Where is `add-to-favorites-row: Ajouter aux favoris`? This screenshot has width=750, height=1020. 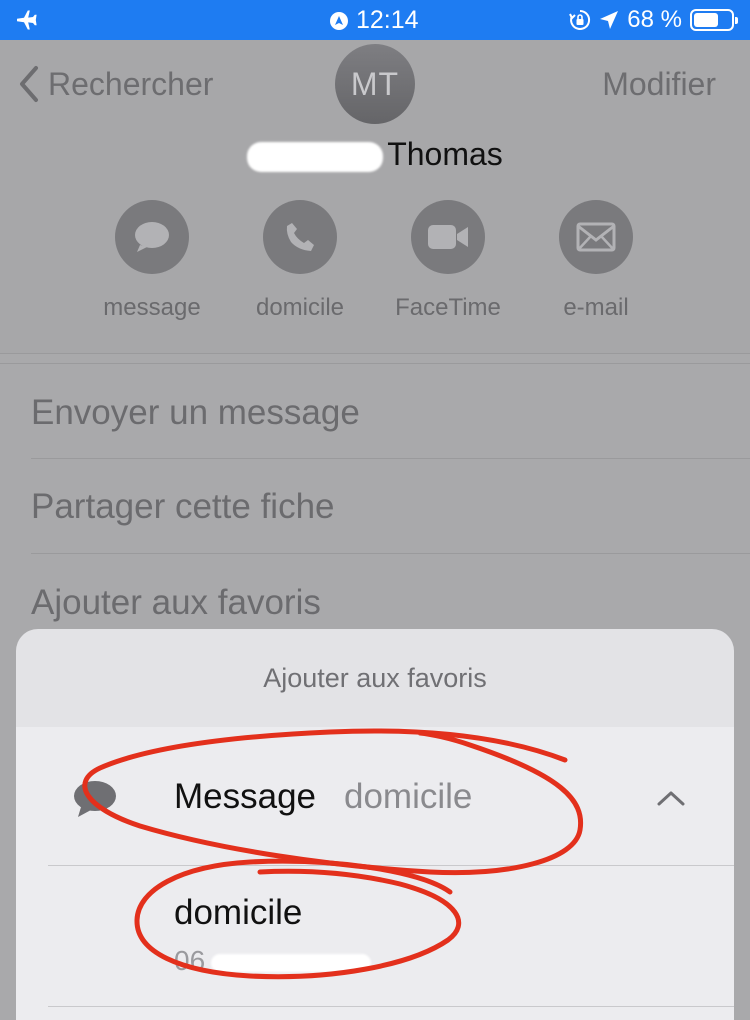
add-to-favorites-row: Ajouter aux favoris is located at coordinates (176, 603).